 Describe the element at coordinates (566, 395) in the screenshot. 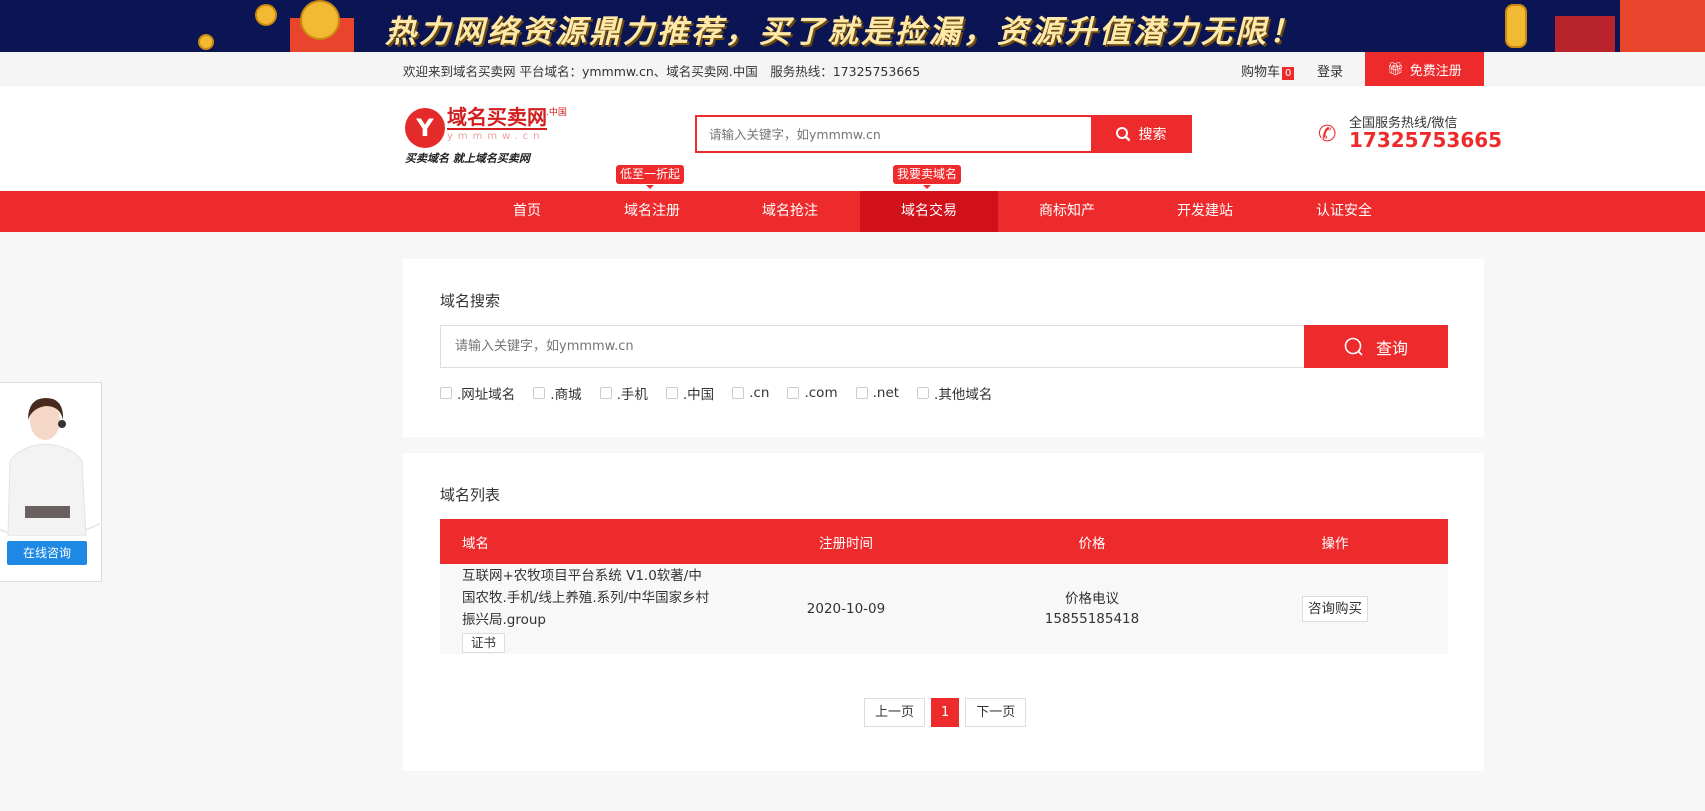

I see `filter-label: .商城` at that location.